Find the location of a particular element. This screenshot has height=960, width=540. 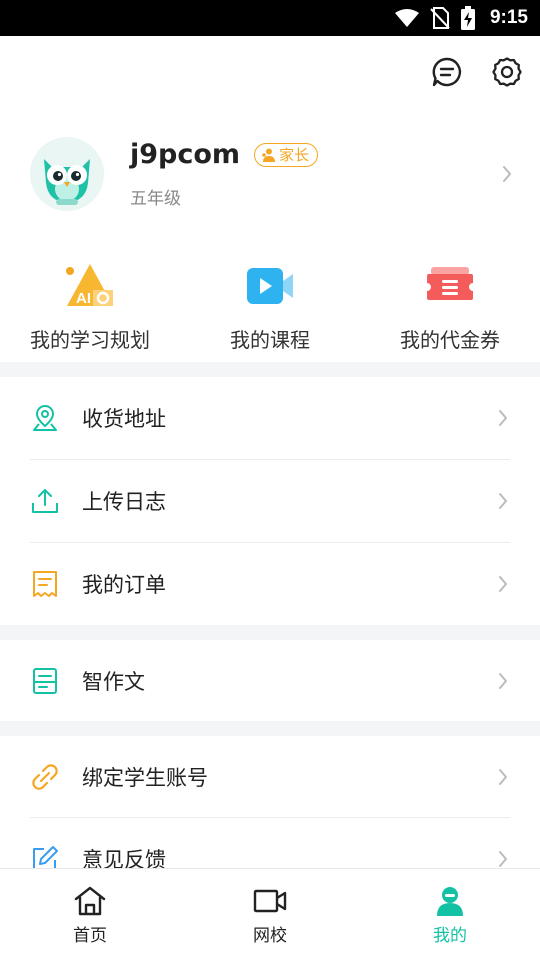

bottom-tab-bar: 首页 网校 我的 is located at coordinates (270, 914).